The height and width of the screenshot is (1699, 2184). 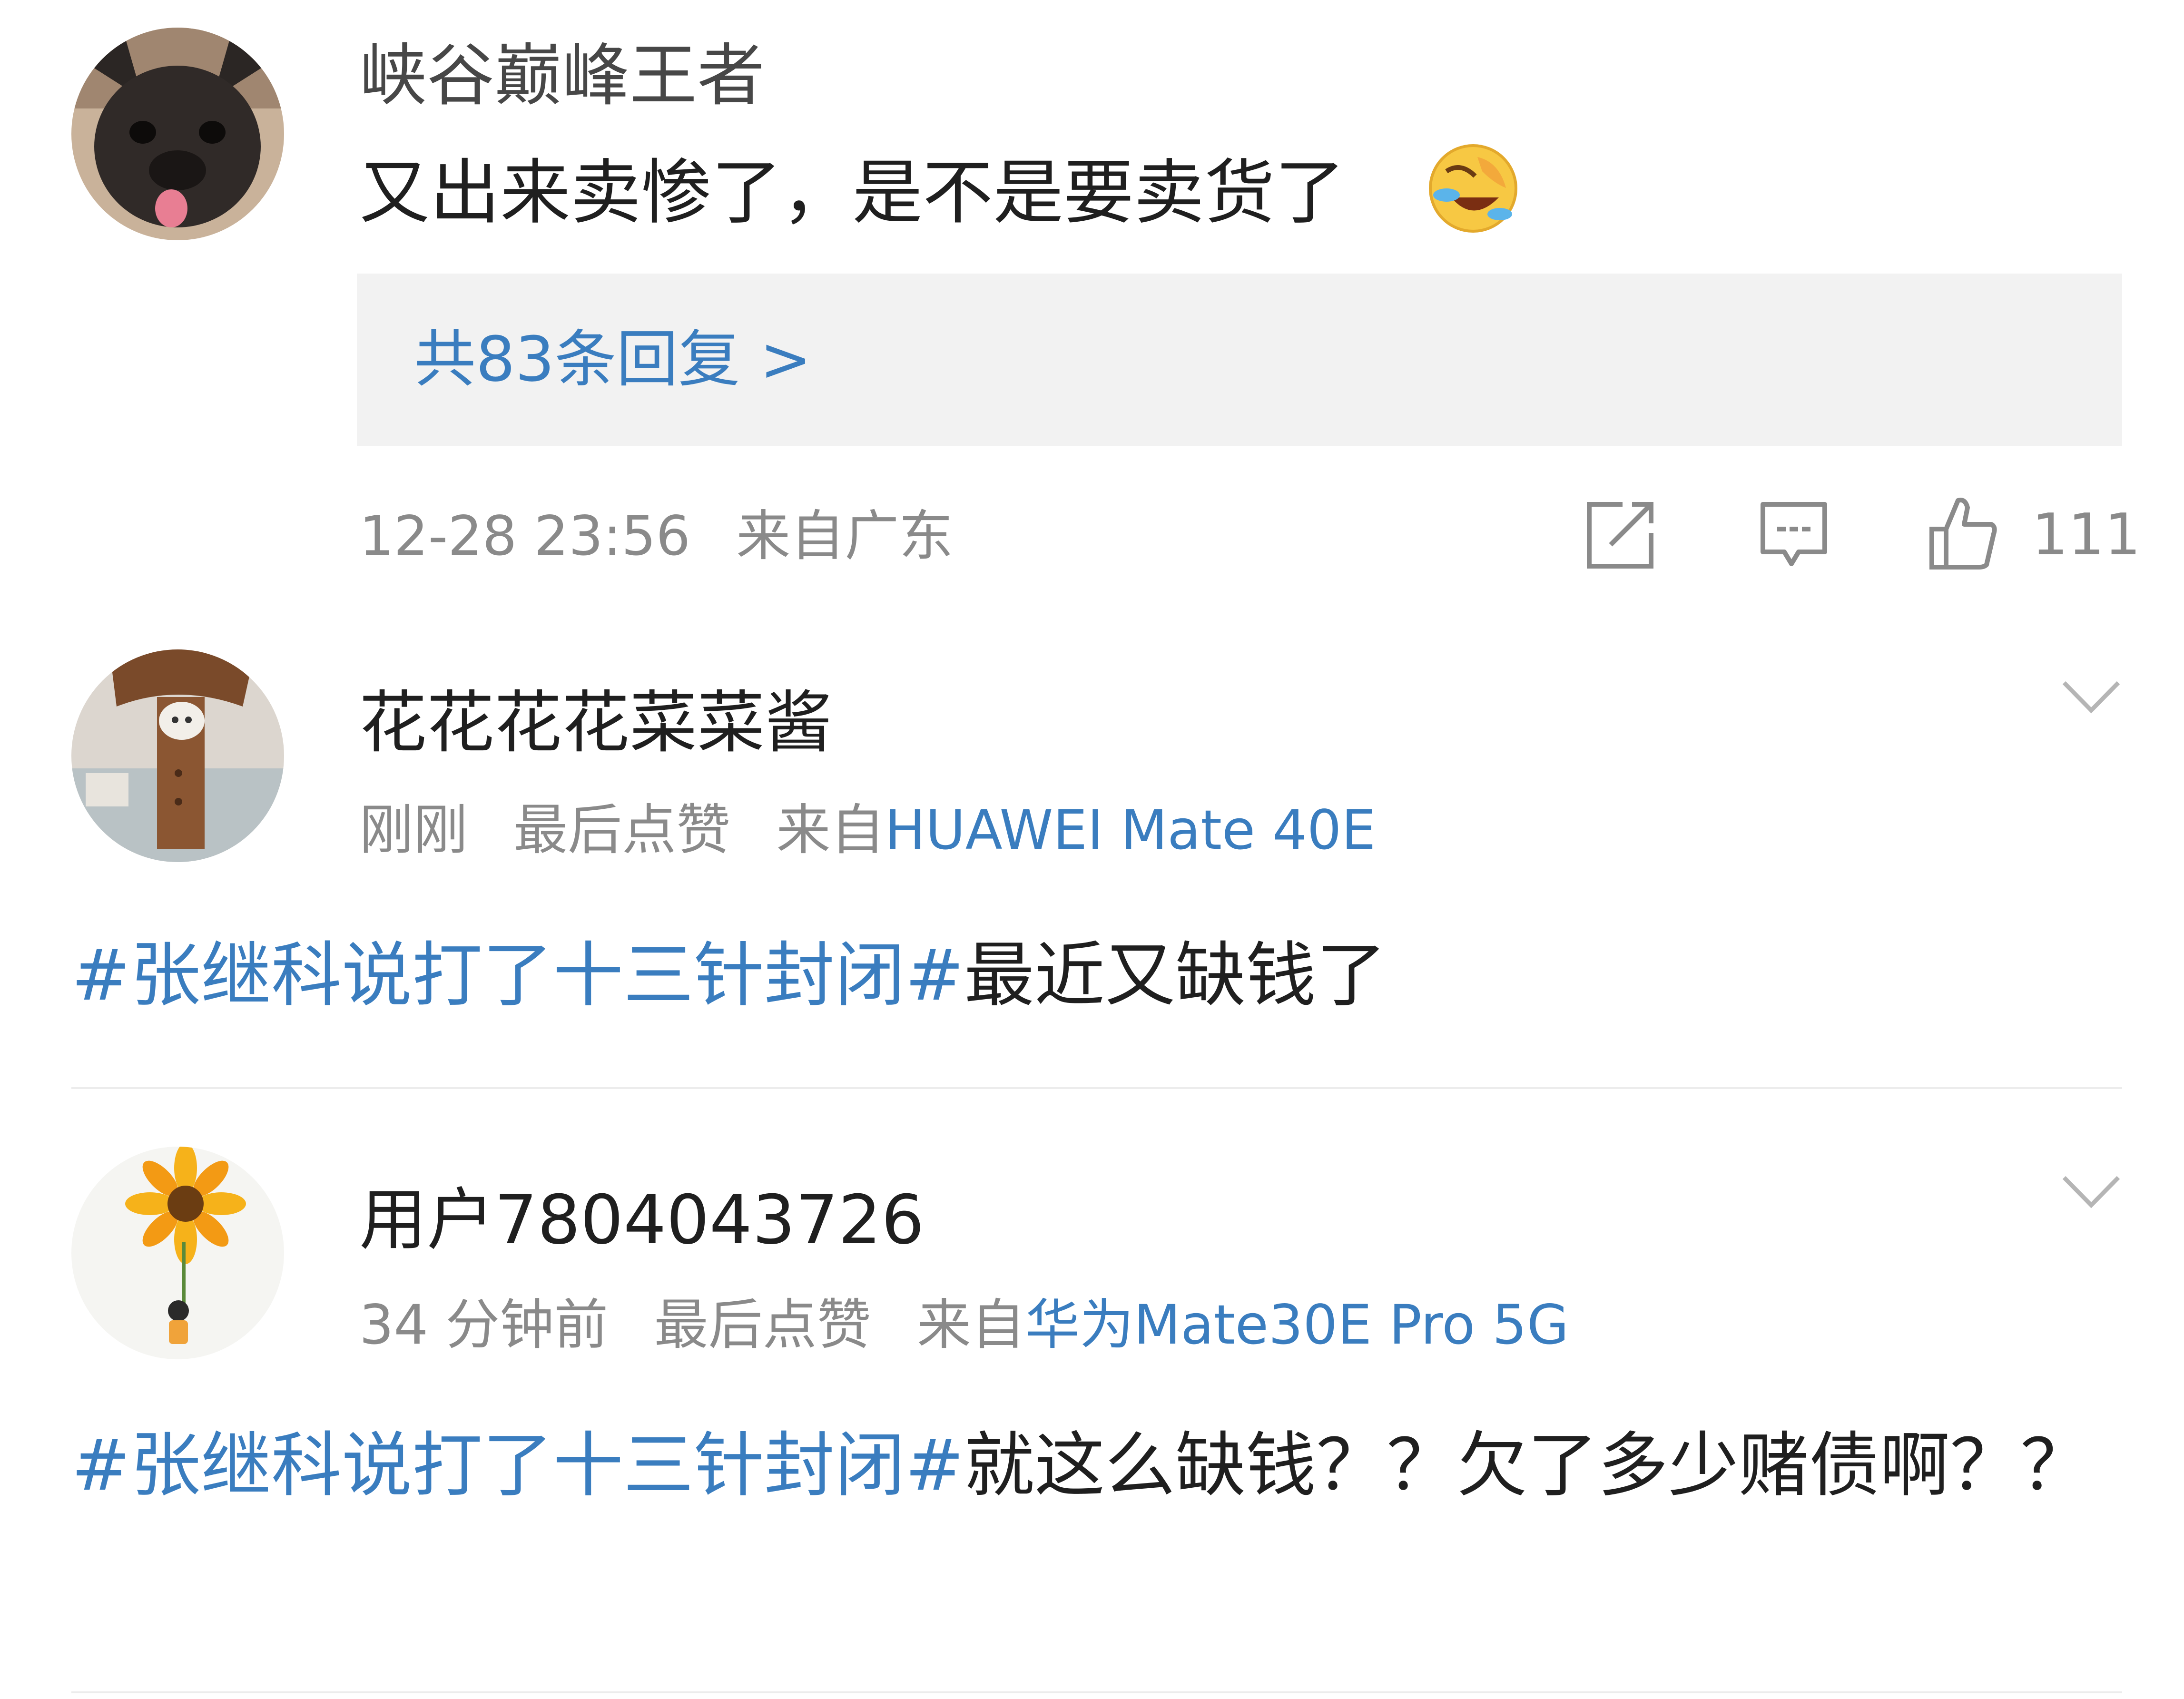 I want to click on comment-text: #张继科说打了十三针封闭#最近又缺钱了, so click(x=729, y=975).